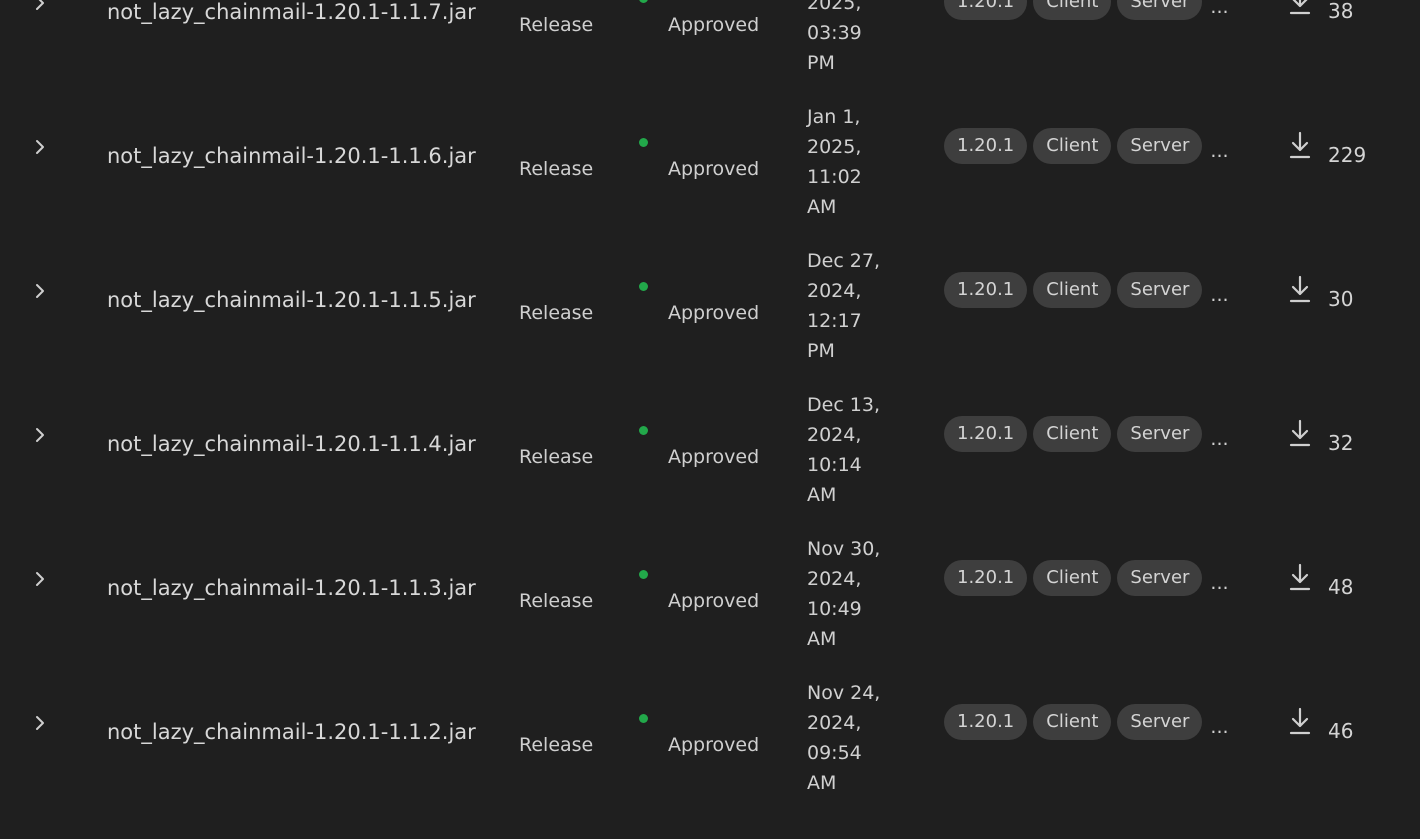 Image resolution: width=1420 pixels, height=839 pixels. Describe the element at coordinates (291, 300) in the screenshot. I see `file-name: not_lazy_chainmail-1.20.1-1.1.5.jar` at that location.